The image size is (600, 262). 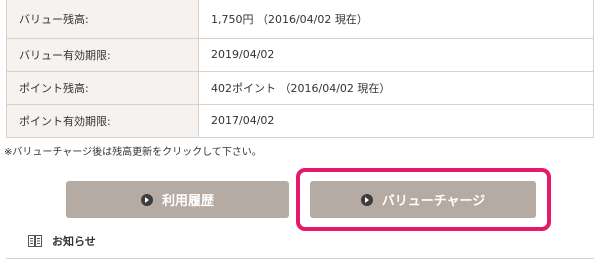 I want to click on charge-note: ※バリューチャージ後は残高更新をクリックして下さい。, so click(x=133, y=152).